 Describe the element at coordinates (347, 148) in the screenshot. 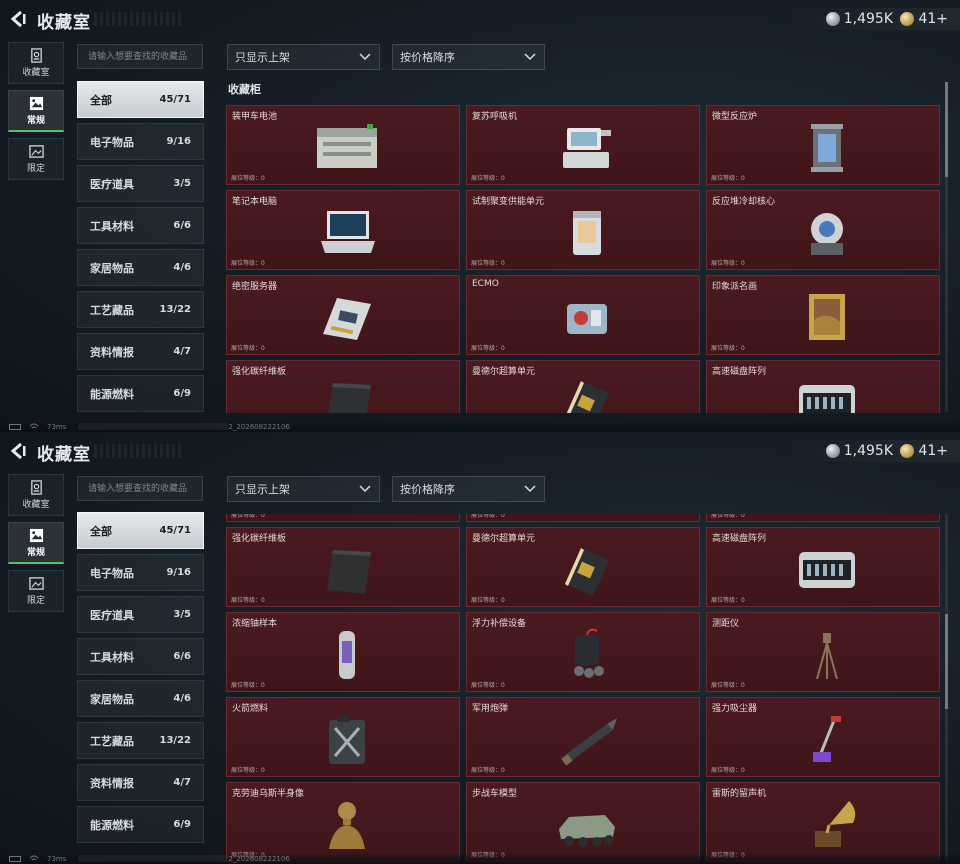

I see `armored-battery-icon` at that location.